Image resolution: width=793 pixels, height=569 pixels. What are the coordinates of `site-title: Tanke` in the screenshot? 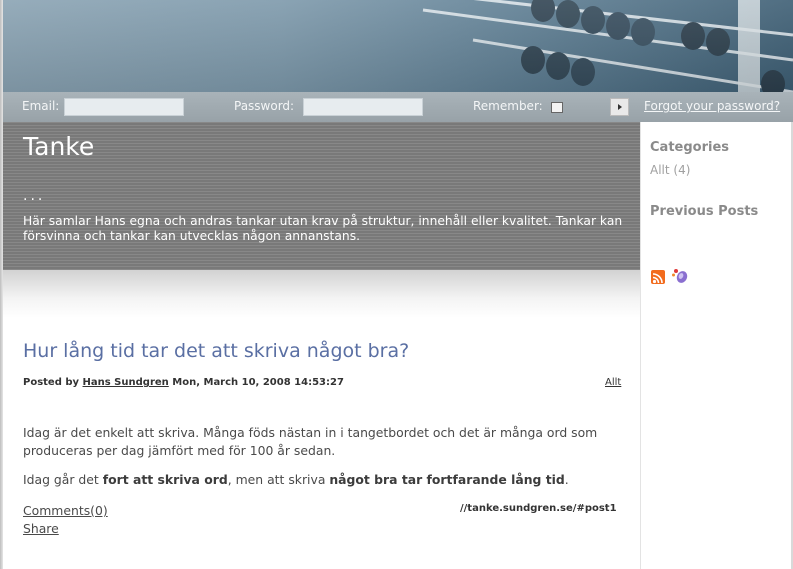 It's located at (58, 146).